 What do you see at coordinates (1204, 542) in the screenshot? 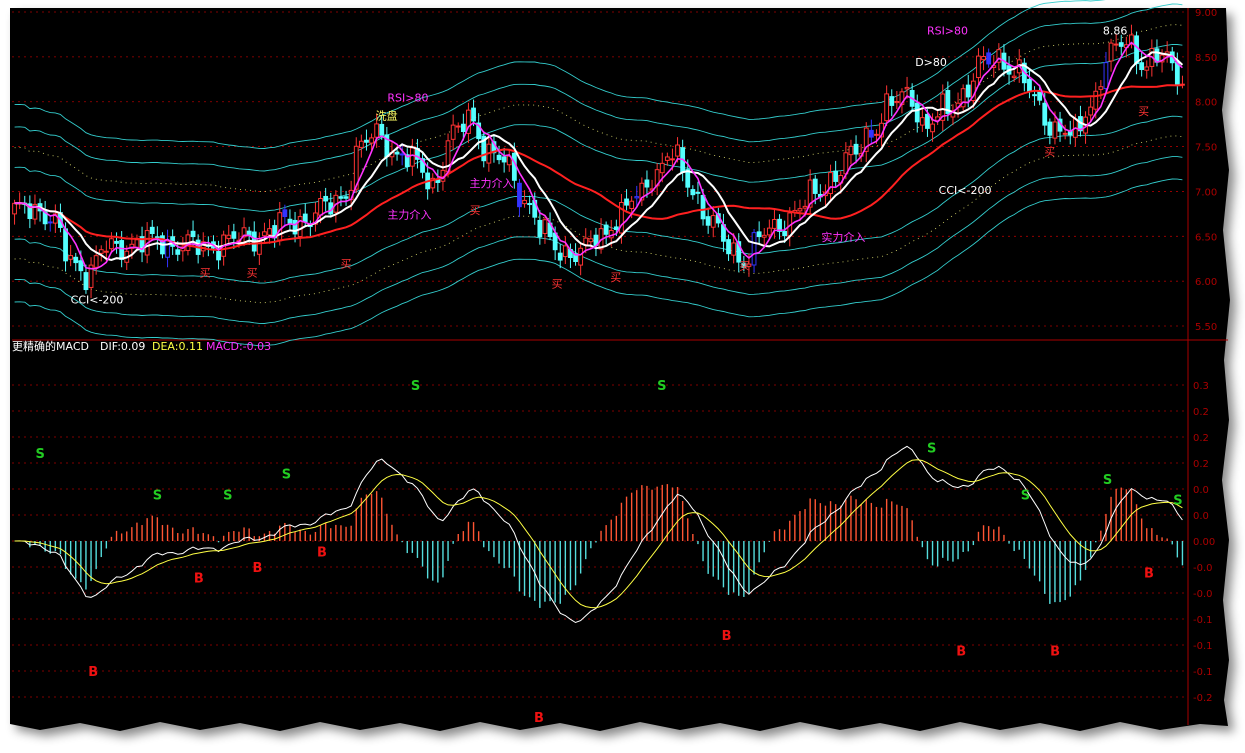
I see `macd-tick-label: 0.00` at bounding box center [1204, 542].